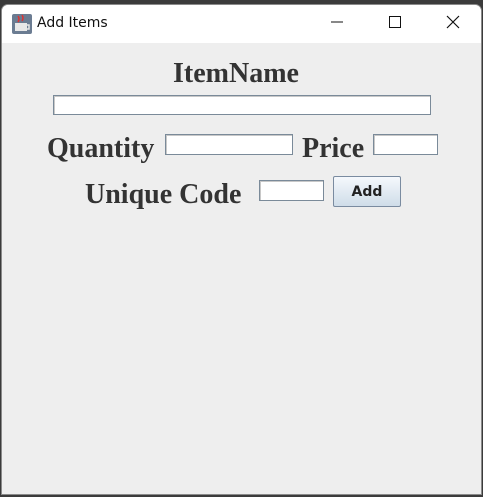 Image resolution: width=483 pixels, height=497 pixels. I want to click on item-name-label: ItemName, so click(236, 73).